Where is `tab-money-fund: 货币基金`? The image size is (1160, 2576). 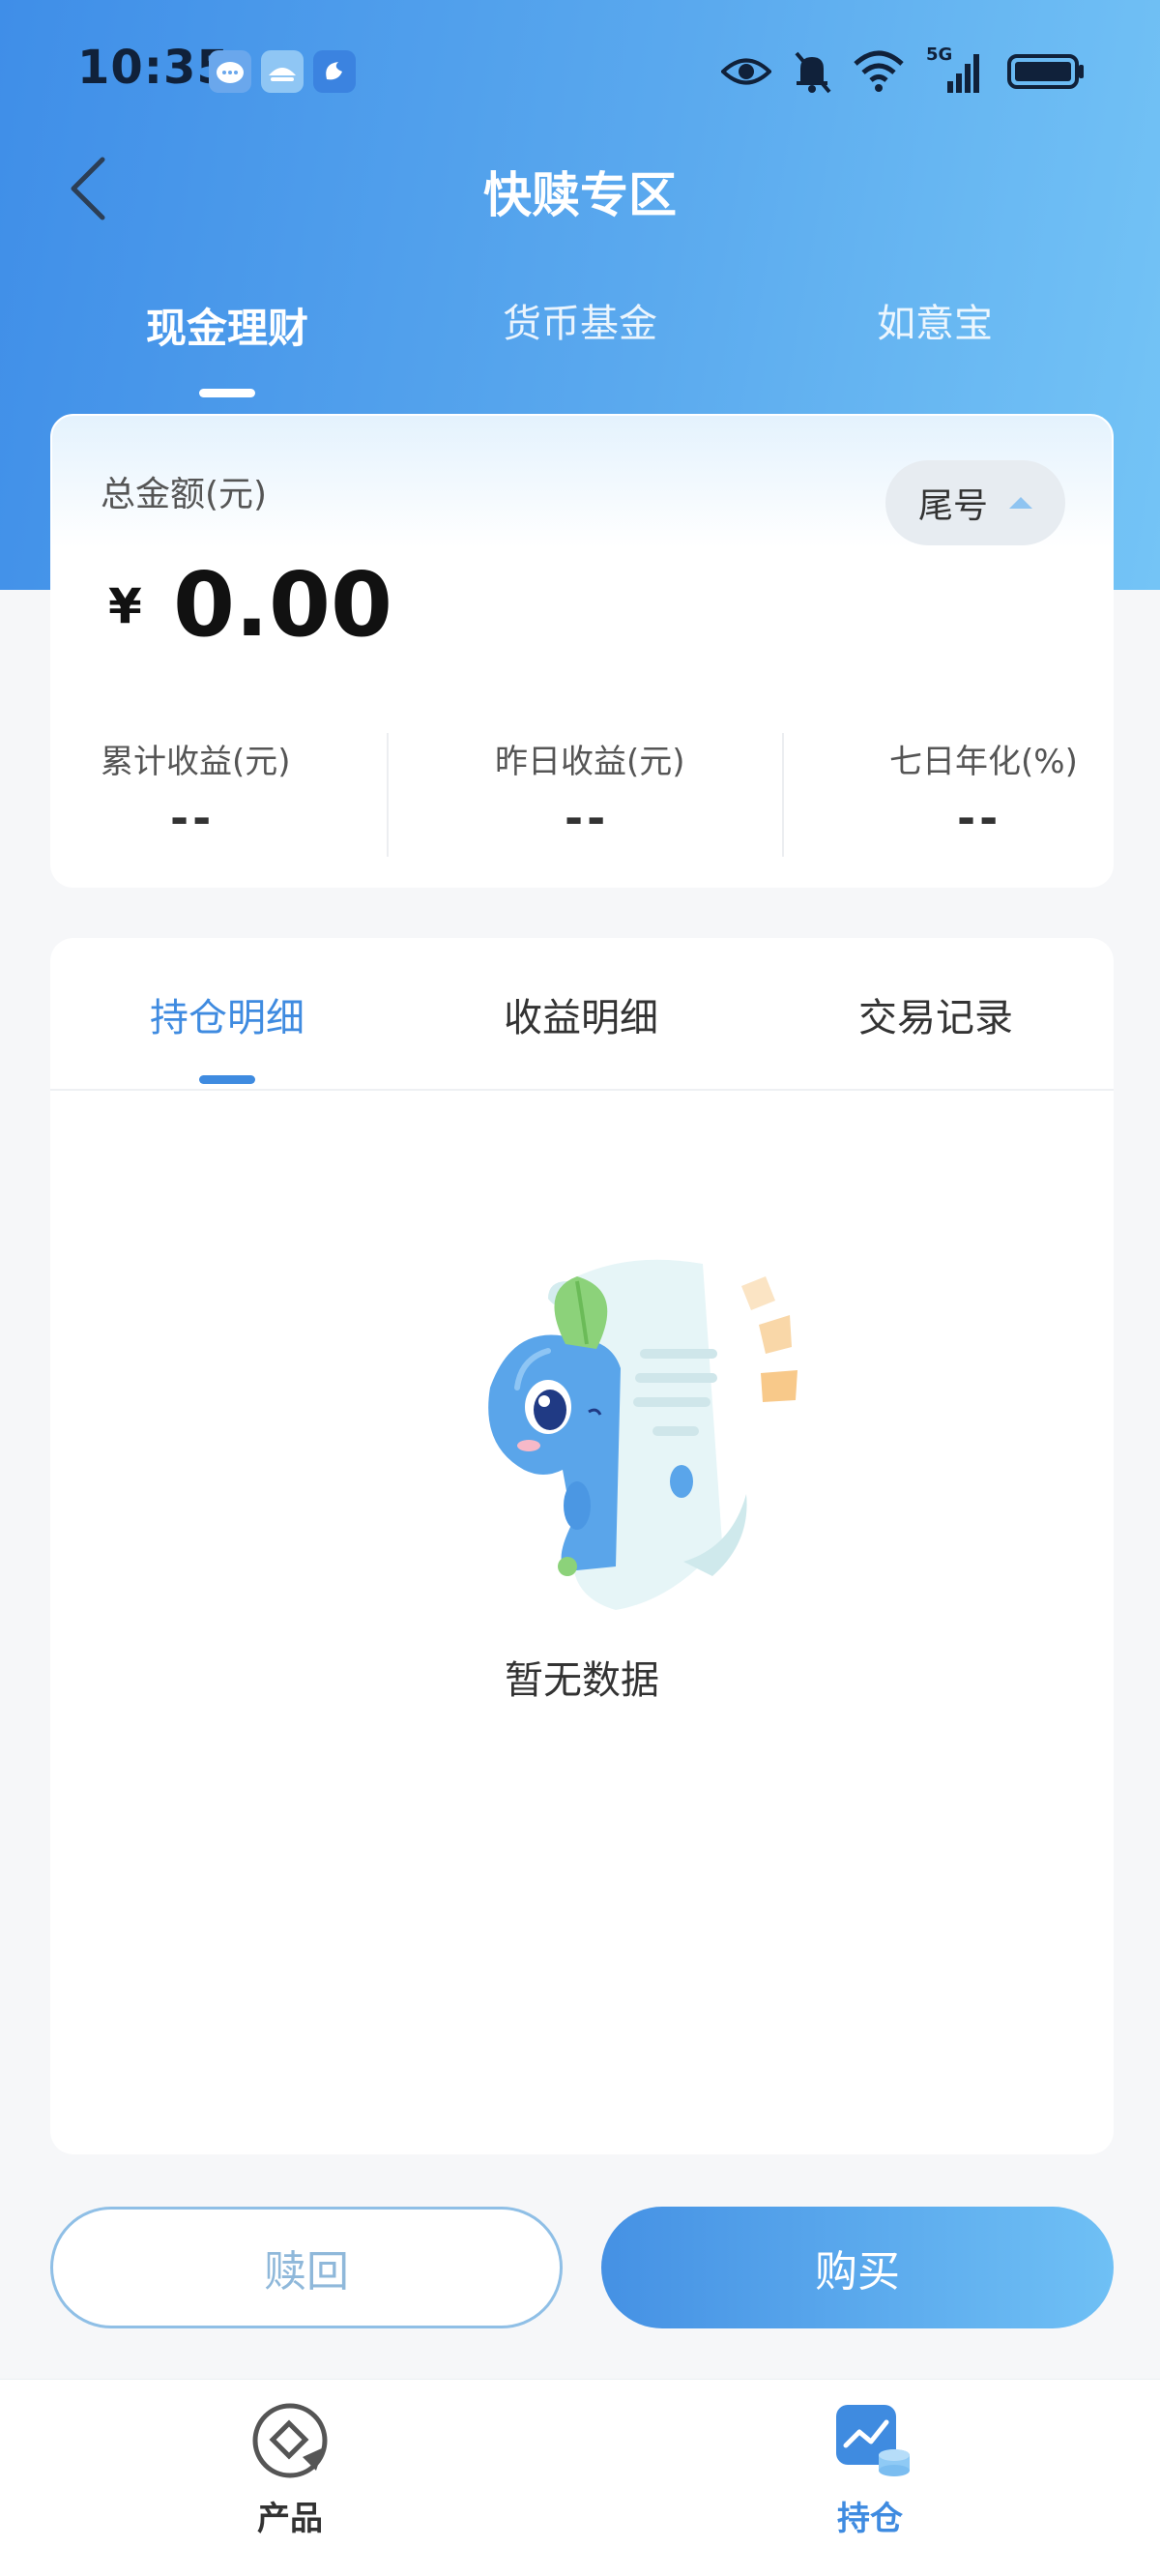
tab-money-fund: 货币基金 is located at coordinates (580, 320).